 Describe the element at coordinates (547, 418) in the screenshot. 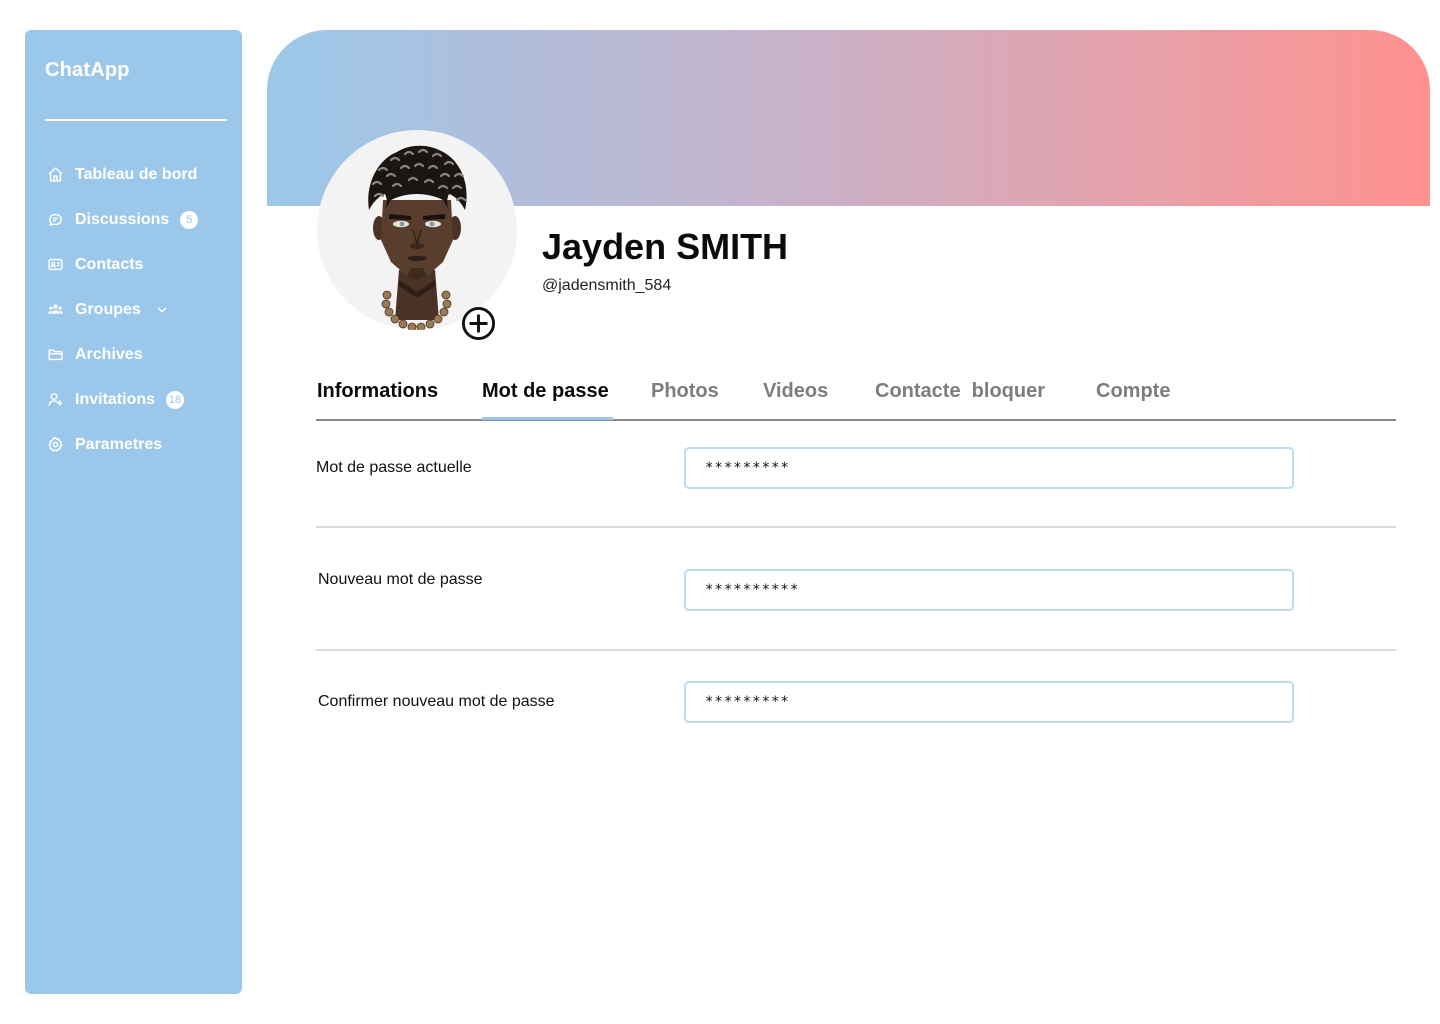

I see `active-tab-indicator` at that location.